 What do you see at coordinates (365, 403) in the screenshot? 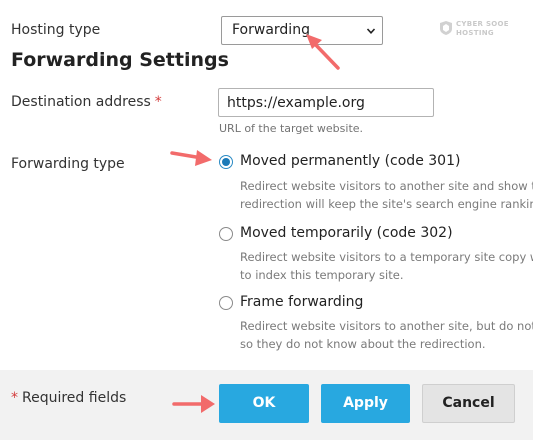
I see `apply-button: Apply` at bounding box center [365, 403].